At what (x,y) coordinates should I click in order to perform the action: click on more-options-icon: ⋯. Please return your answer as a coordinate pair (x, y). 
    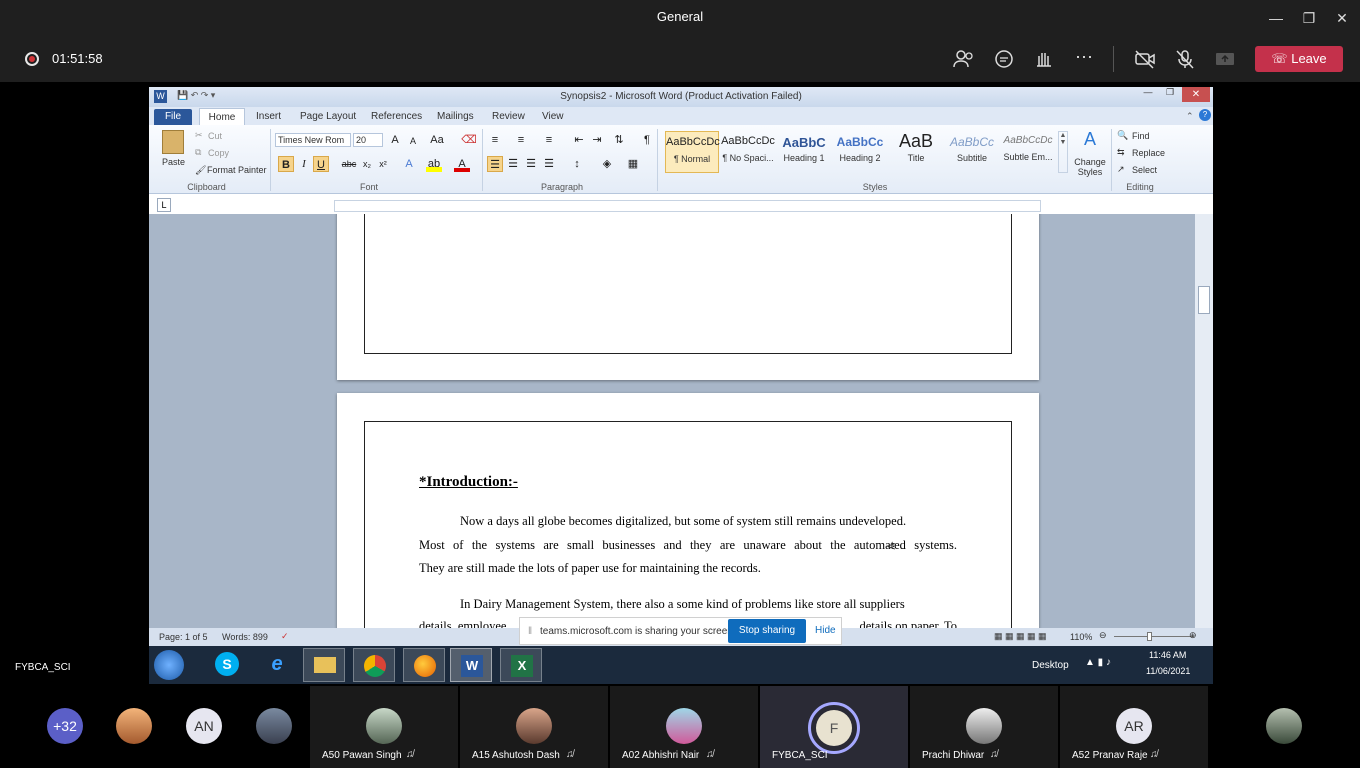
    Looking at the image, I should click on (1084, 59).